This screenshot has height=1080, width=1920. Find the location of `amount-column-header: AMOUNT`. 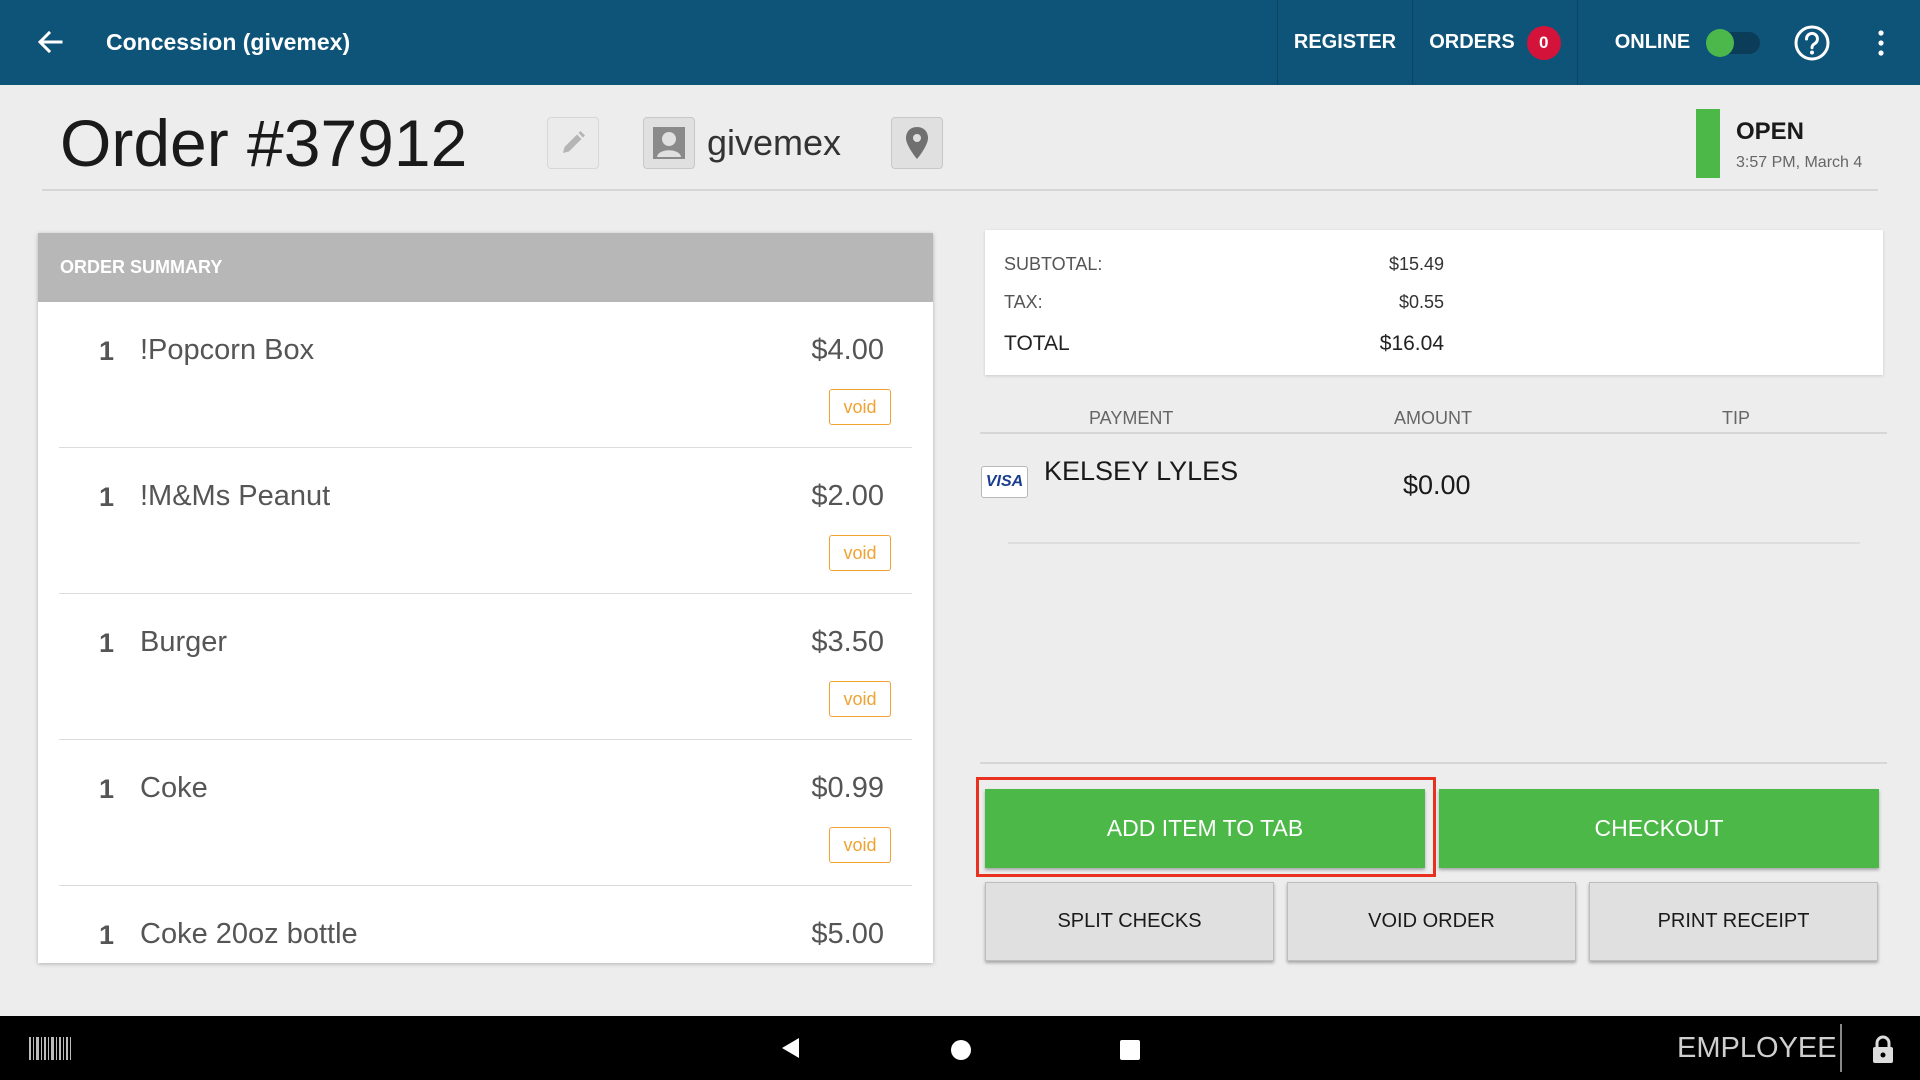

amount-column-header: AMOUNT is located at coordinates (1433, 418).